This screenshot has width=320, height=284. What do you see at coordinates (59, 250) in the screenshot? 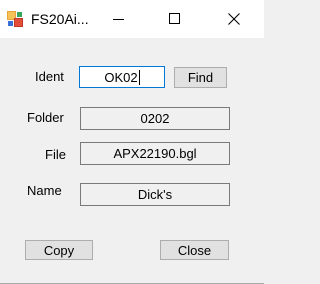
I see `copy-button: Copy` at bounding box center [59, 250].